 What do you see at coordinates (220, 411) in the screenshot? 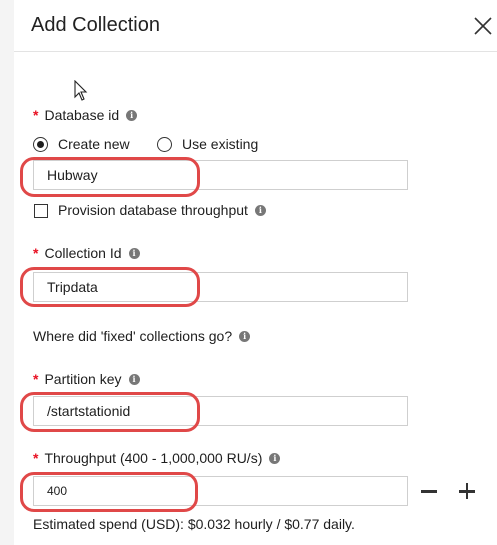
I see `partition-key-input: /startstationid` at bounding box center [220, 411].